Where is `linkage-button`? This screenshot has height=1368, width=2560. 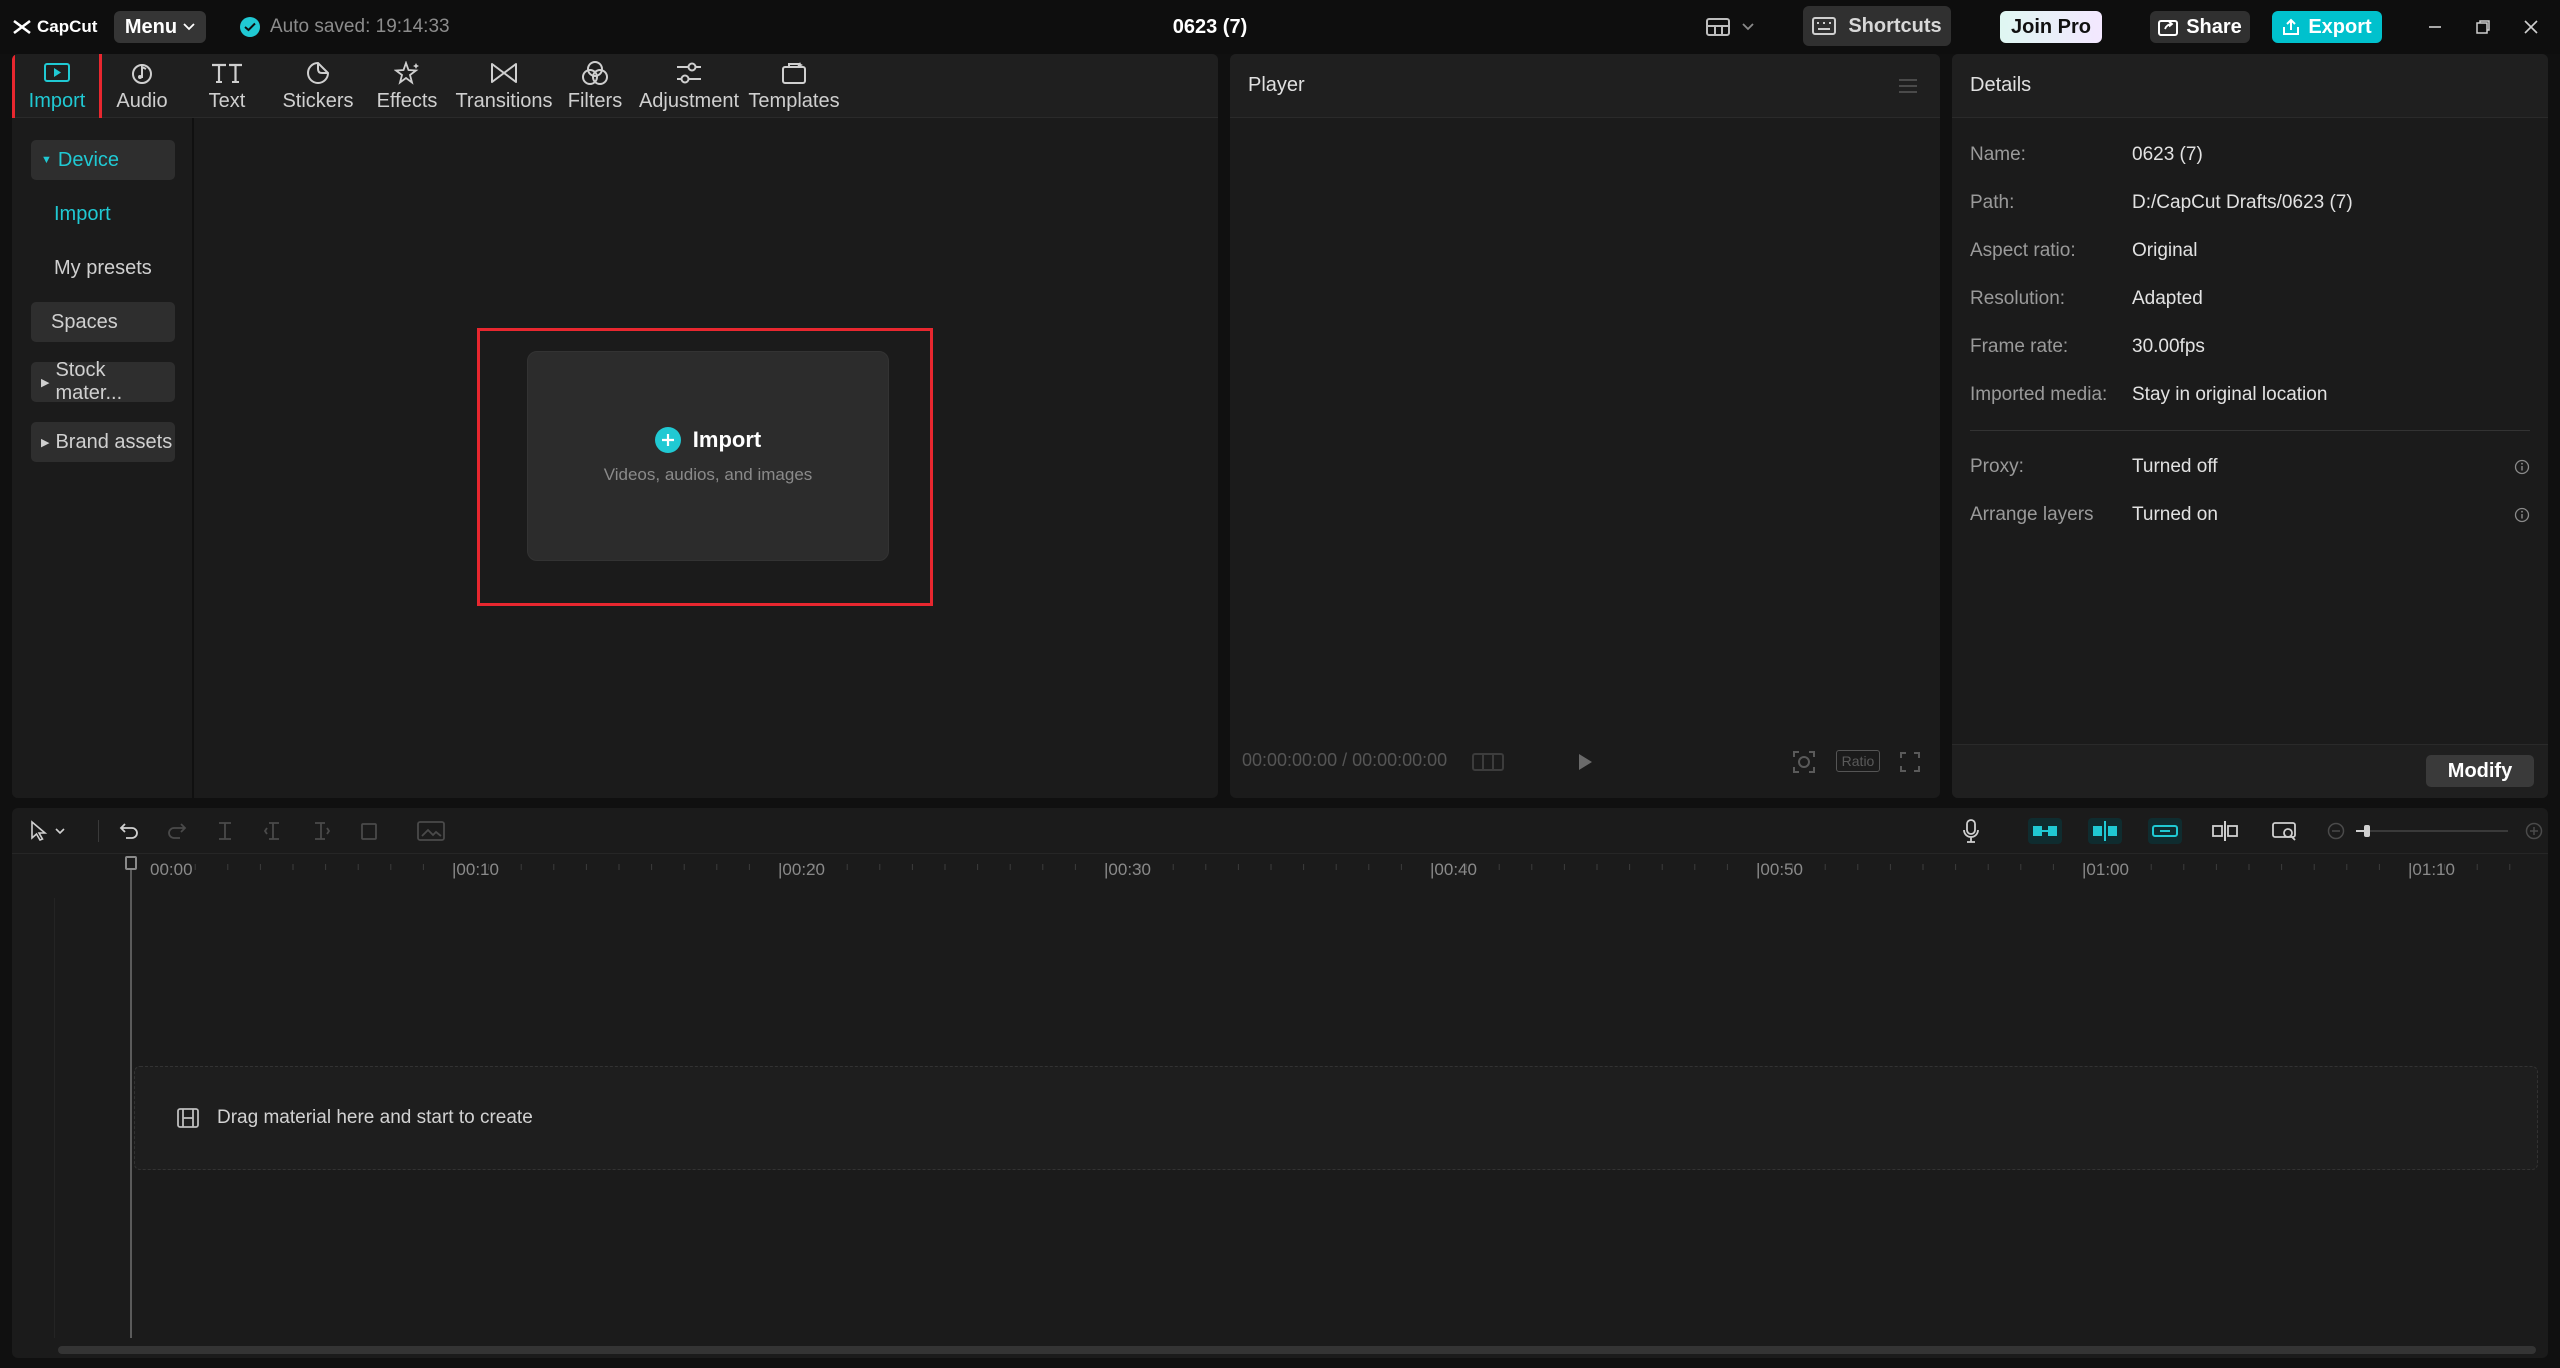 linkage-button is located at coordinates (2165, 831).